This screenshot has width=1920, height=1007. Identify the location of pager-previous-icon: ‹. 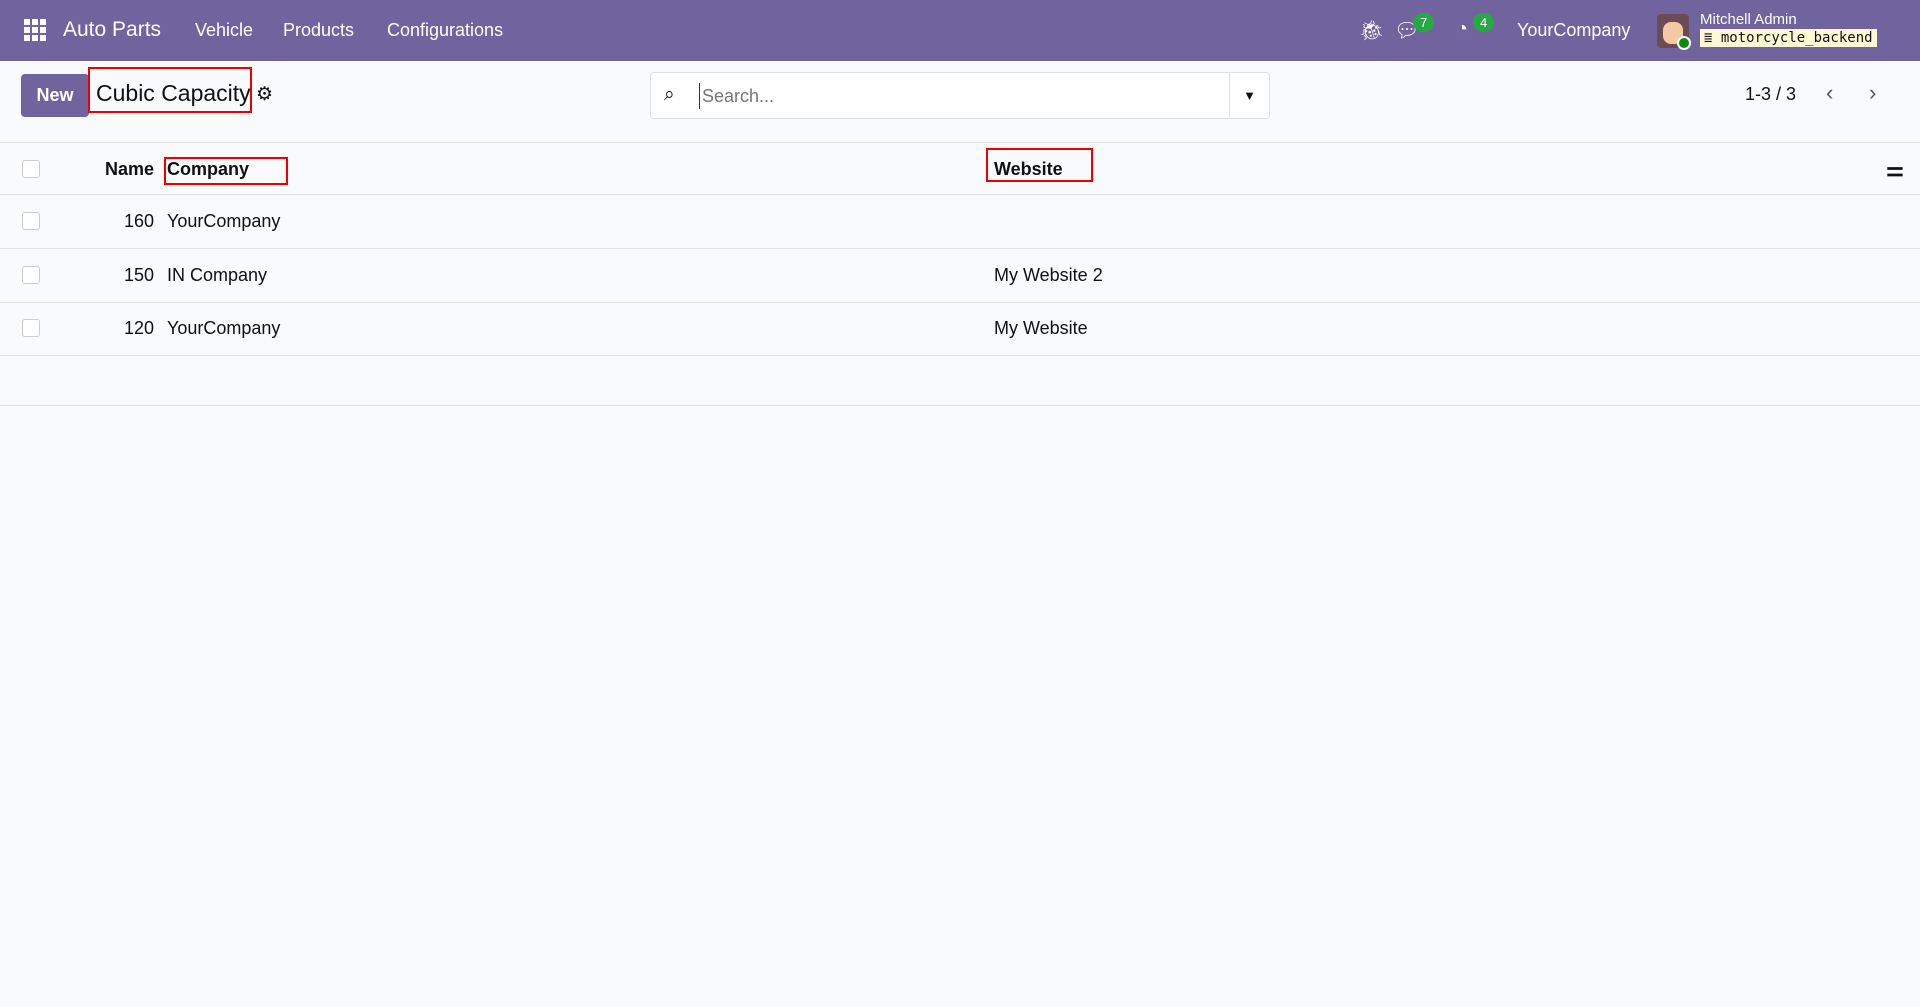
(1829, 93).